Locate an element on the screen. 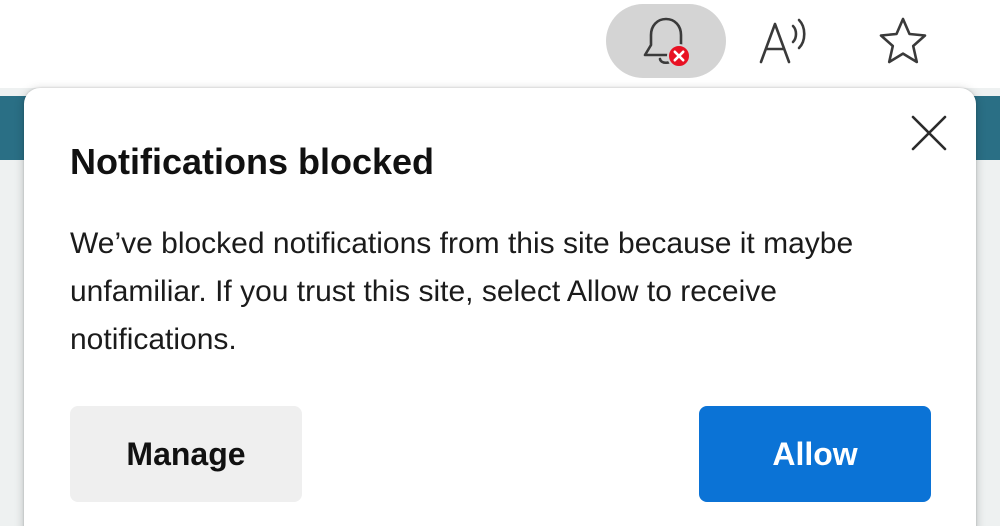 The width and height of the screenshot is (1000, 526). notifications-blocked-button is located at coordinates (666, 41).